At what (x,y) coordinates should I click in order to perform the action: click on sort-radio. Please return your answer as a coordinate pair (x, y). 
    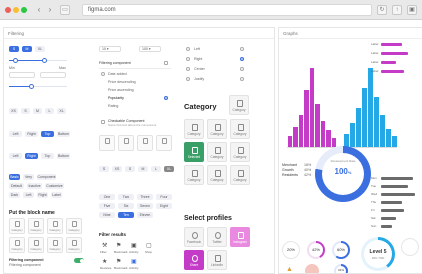
    Looking at the image, I should click on (103, 74).